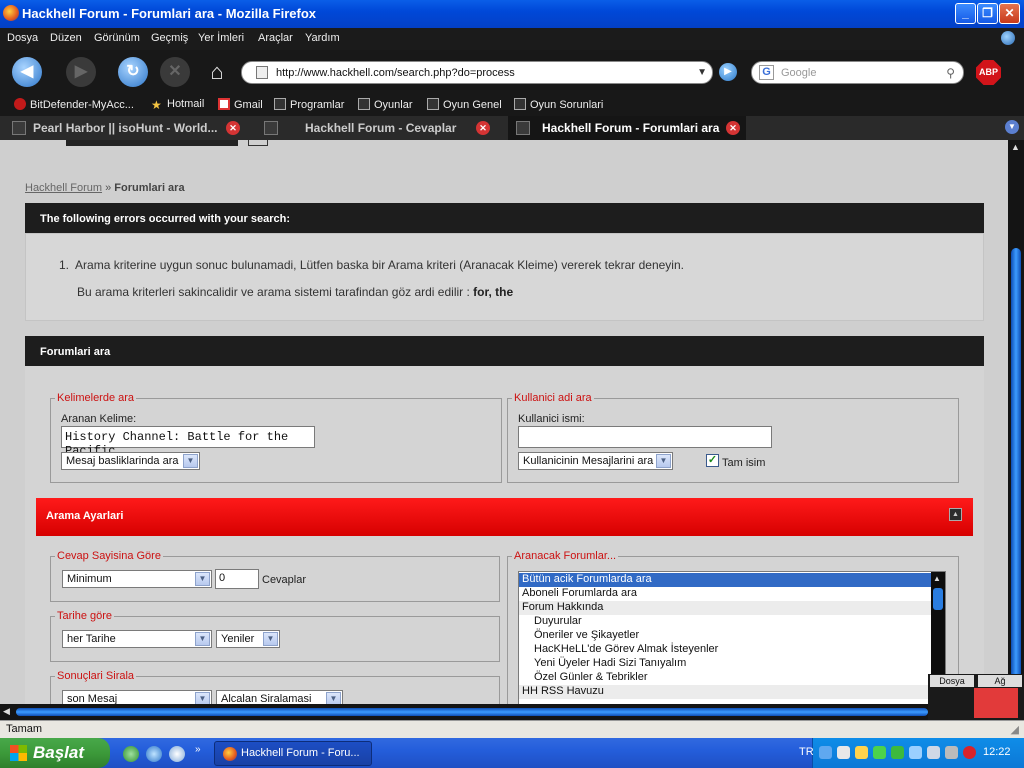 This screenshot has height=768, width=1024. What do you see at coordinates (221, 38) in the screenshot?
I see `menu-bookmarks: Yer İmleri` at bounding box center [221, 38].